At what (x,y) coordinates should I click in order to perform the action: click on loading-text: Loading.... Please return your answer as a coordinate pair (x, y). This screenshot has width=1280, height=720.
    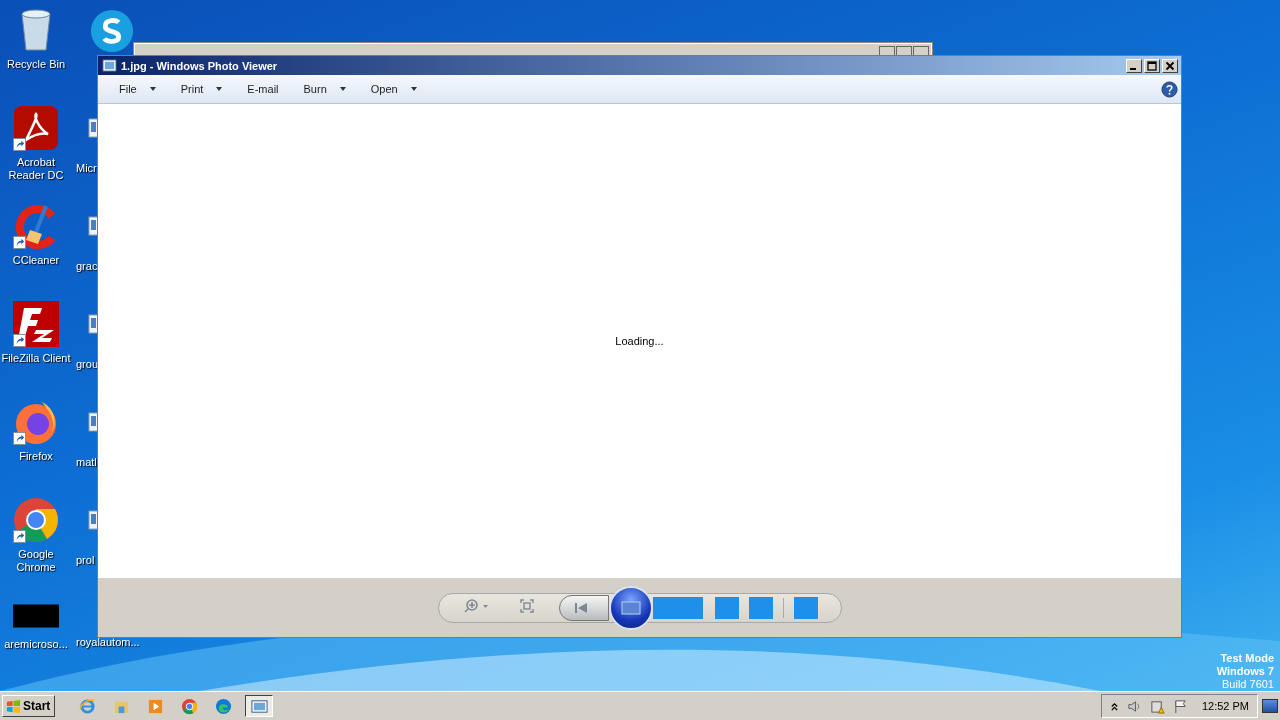
    Looking at the image, I should click on (639, 341).